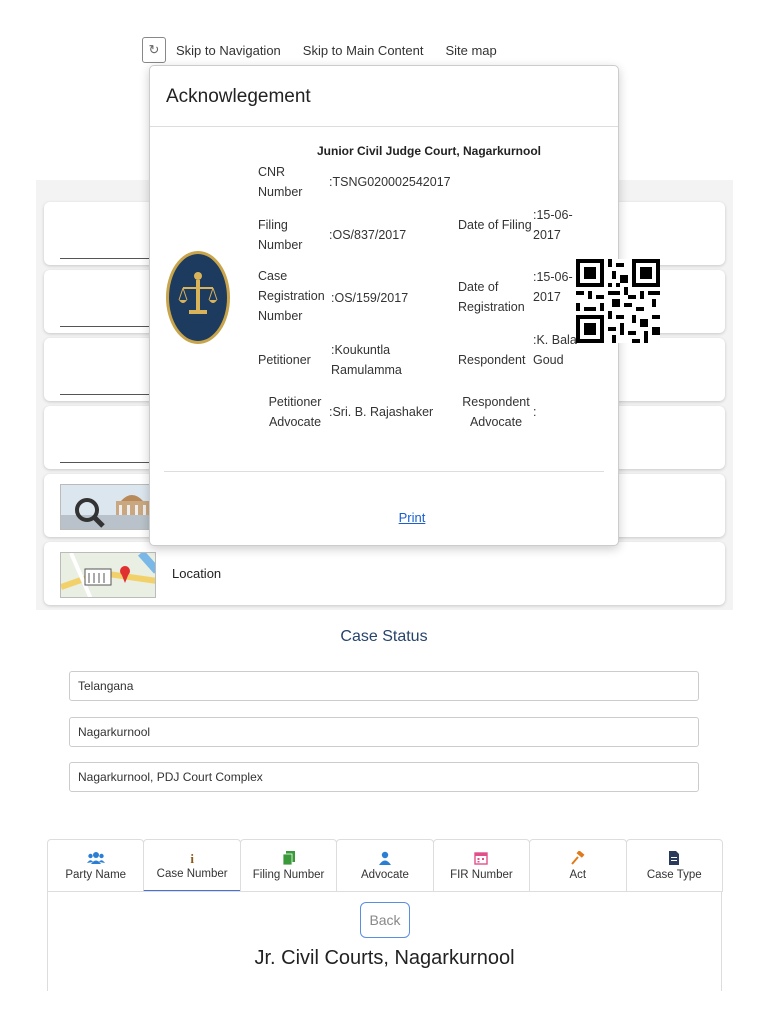  What do you see at coordinates (280, 235) in the screenshot?
I see `filing-number-label: Filing Number` at bounding box center [280, 235].